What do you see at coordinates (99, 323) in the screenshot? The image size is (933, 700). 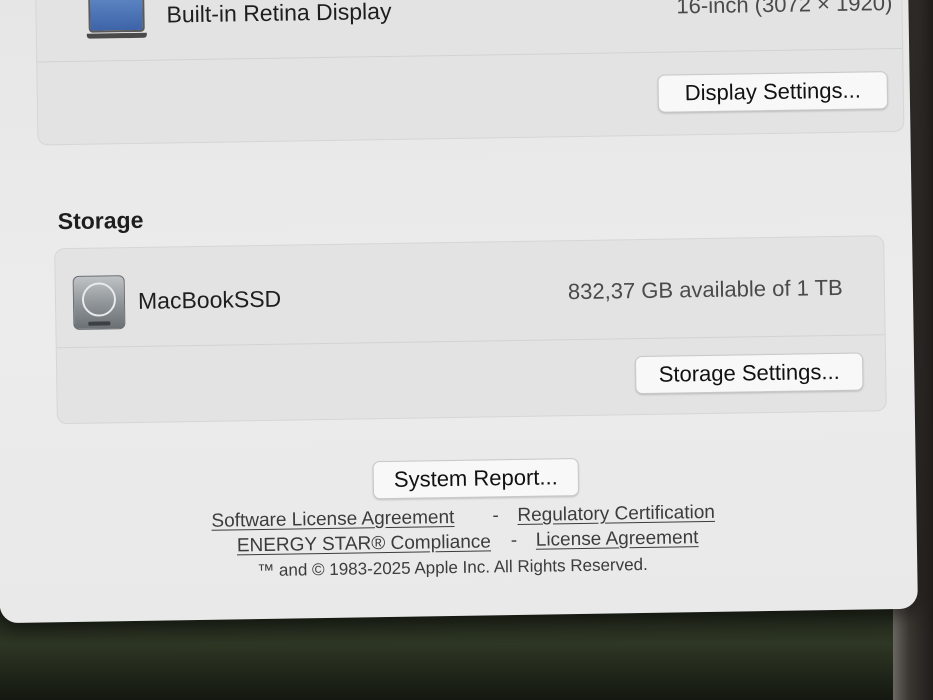 I see `disk-port-icon` at bounding box center [99, 323].